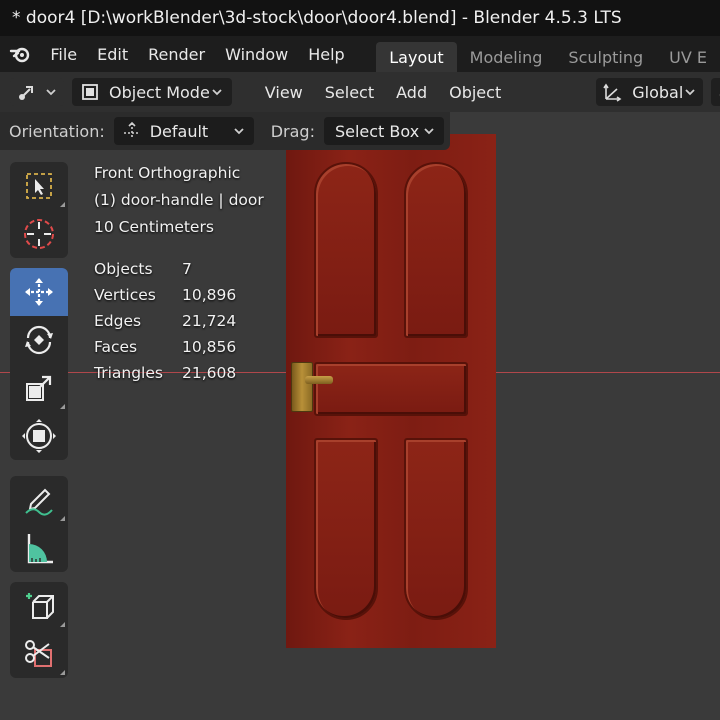 The height and width of the screenshot is (720, 720). I want to click on drag-value: Select Box, so click(377, 131).